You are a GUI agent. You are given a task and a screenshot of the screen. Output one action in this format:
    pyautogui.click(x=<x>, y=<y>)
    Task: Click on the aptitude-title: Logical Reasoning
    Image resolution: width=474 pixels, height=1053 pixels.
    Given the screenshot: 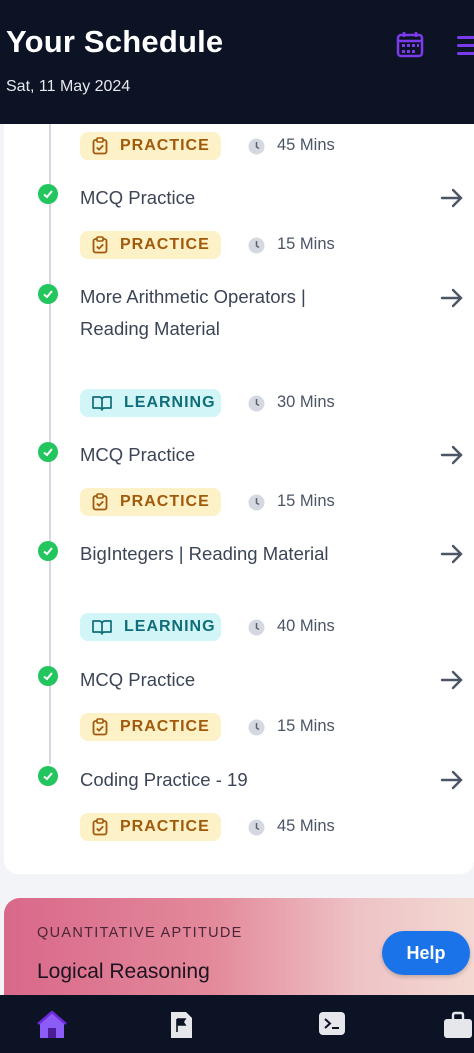 What is the action you would take?
    pyautogui.click(x=123, y=971)
    